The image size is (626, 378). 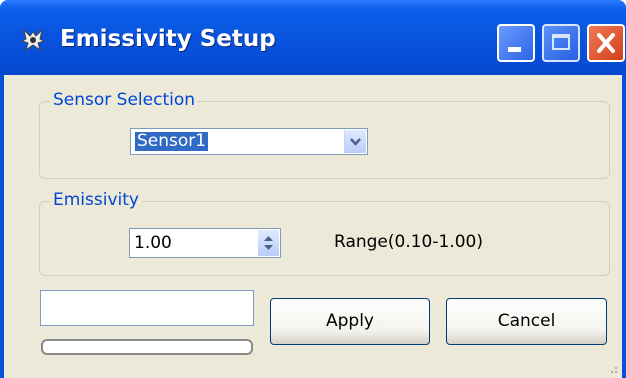 I want to click on minimize-button, so click(x=516, y=43).